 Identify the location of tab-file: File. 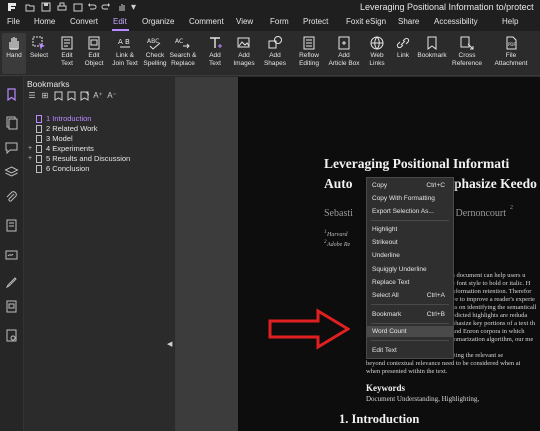
(13, 22).